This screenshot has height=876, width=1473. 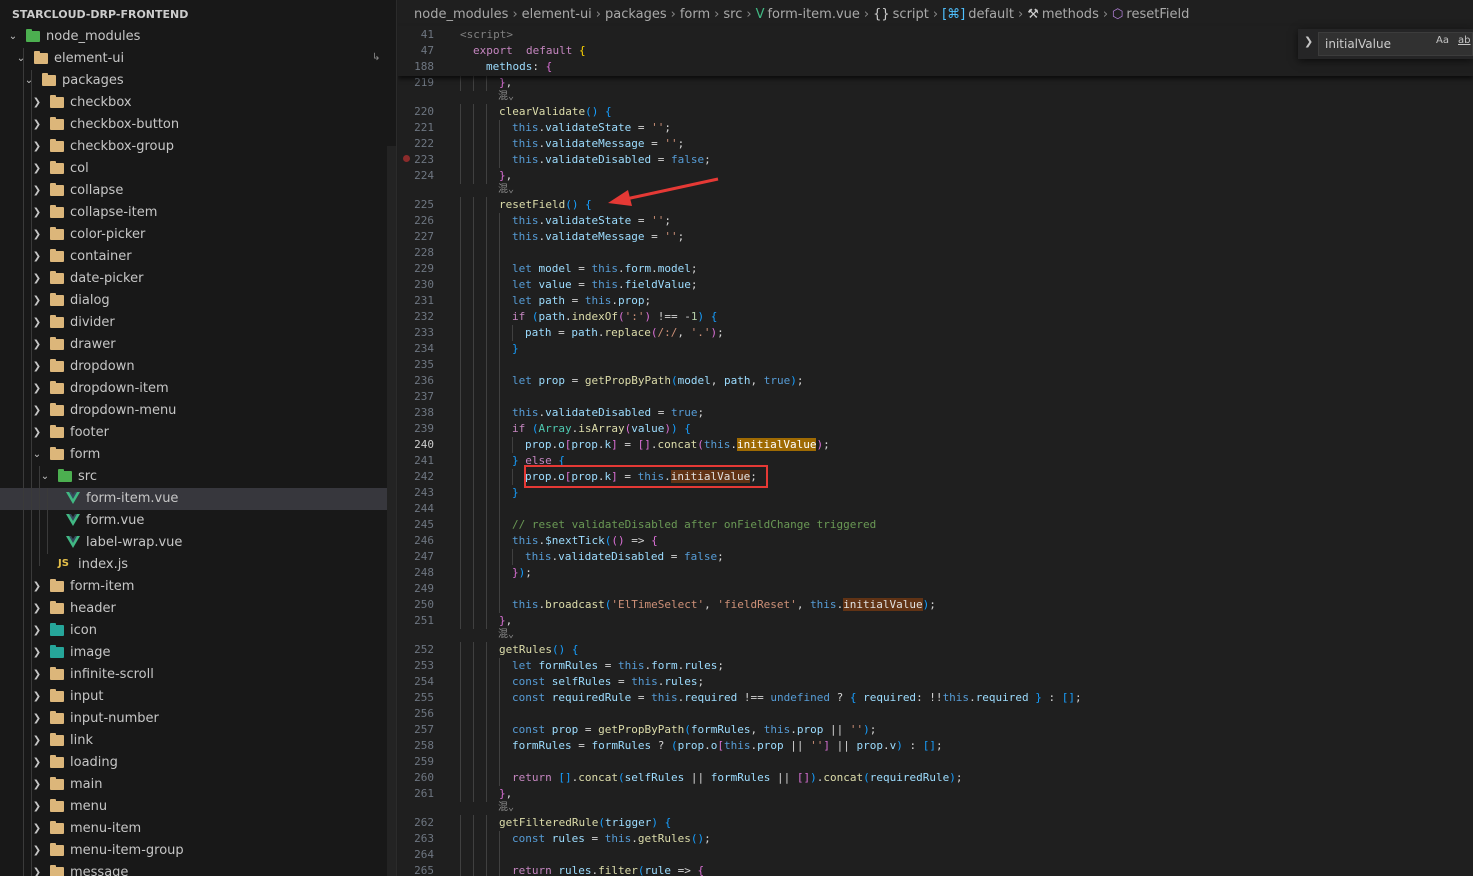 I want to click on code-line: 265 return rules.filter(rule => {, so click(x=935, y=869).